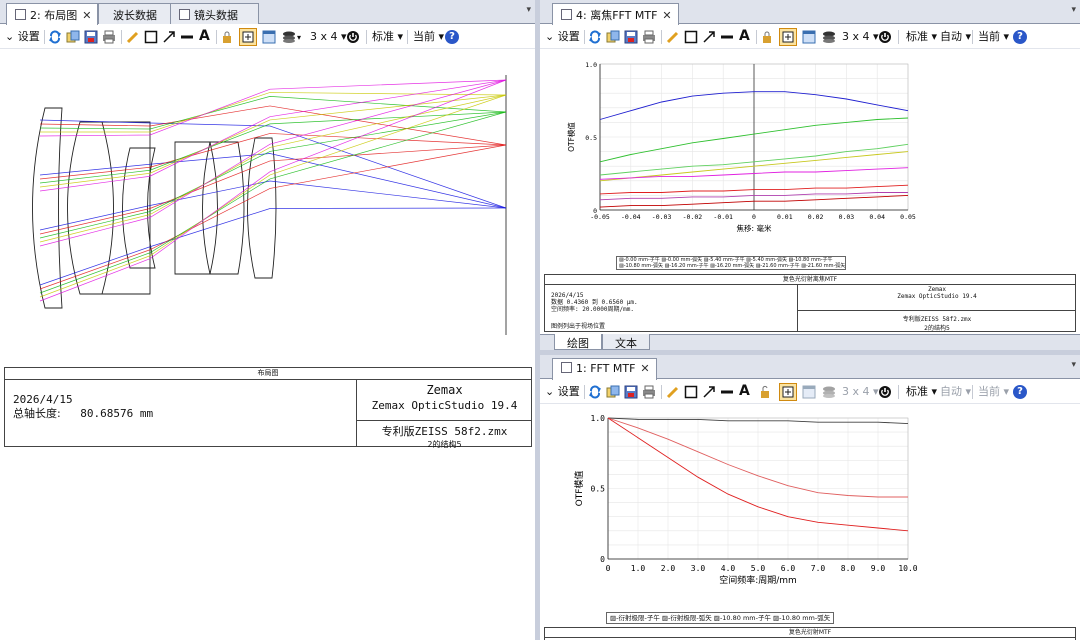 This screenshot has height=640, width=1080. Describe the element at coordinates (214, 13) in the screenshot. I see `tab-lens-data: 镜头数据` at that location.